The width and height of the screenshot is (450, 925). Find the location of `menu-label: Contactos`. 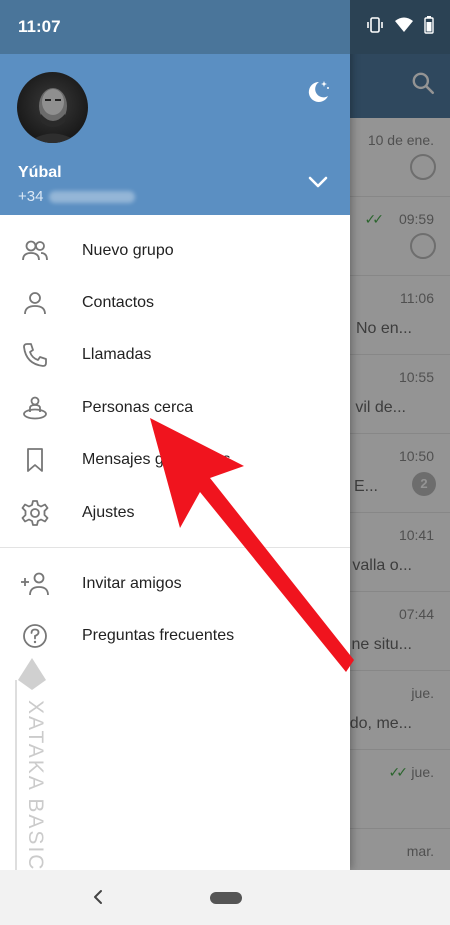

menu-label: Contactos is located at coordinates (118, 302).